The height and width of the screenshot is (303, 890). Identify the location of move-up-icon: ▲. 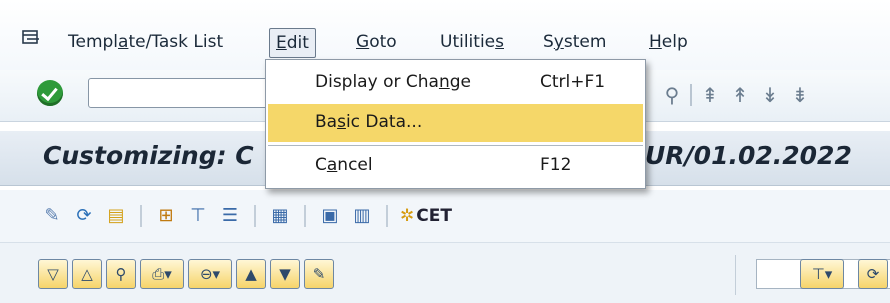
(251, 274).